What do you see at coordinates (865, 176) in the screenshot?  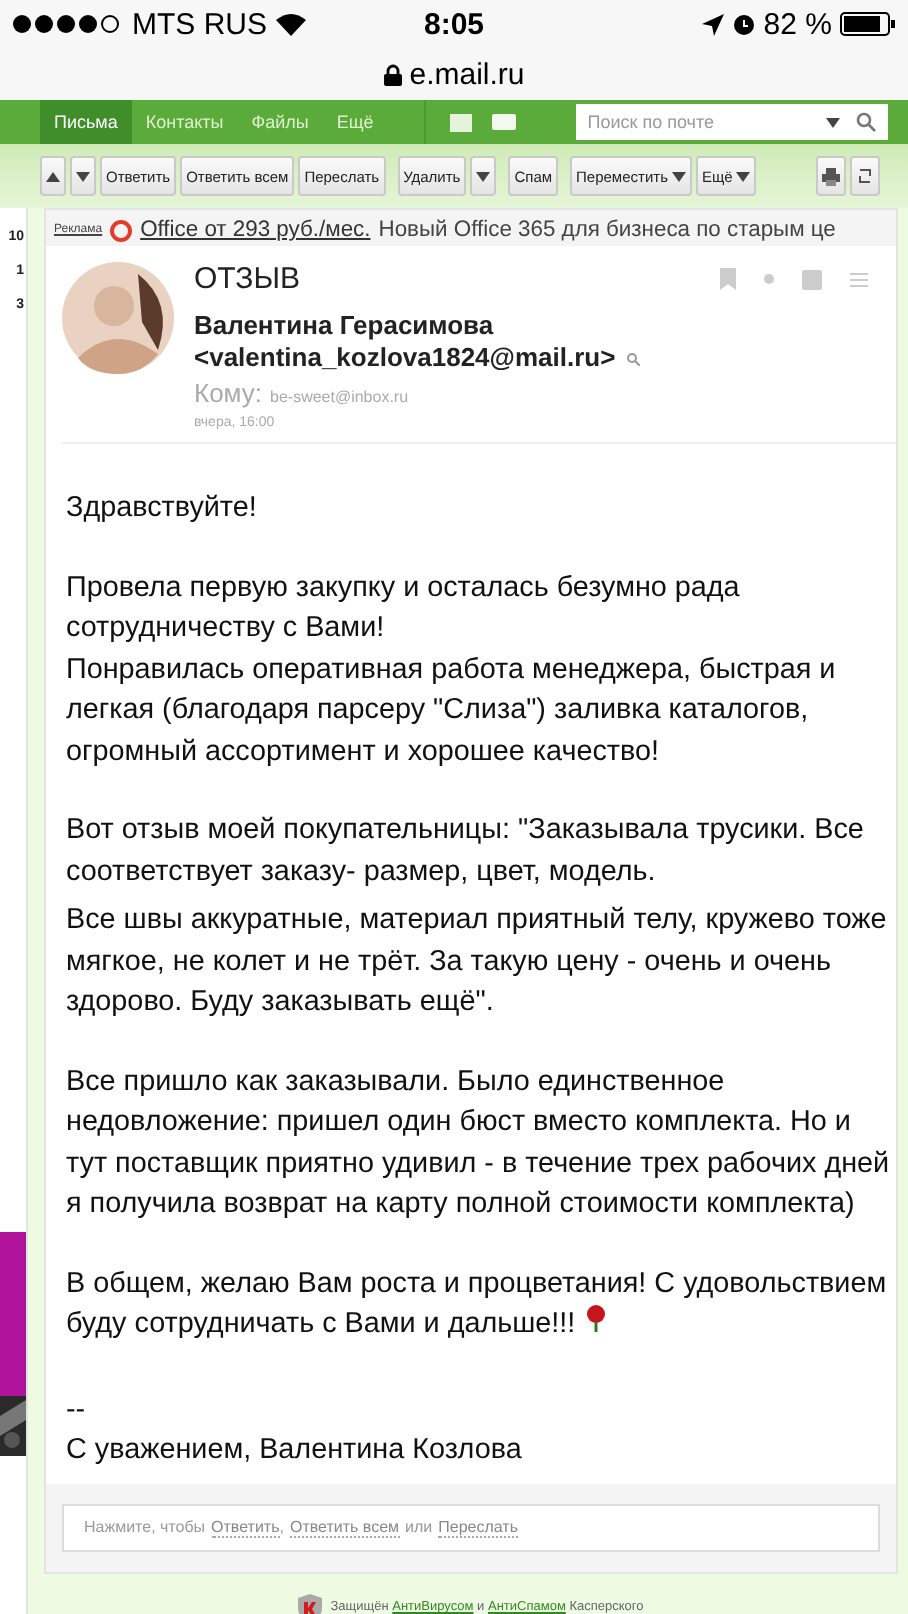 I see `refresh-button` at bounding box center [865, 176].